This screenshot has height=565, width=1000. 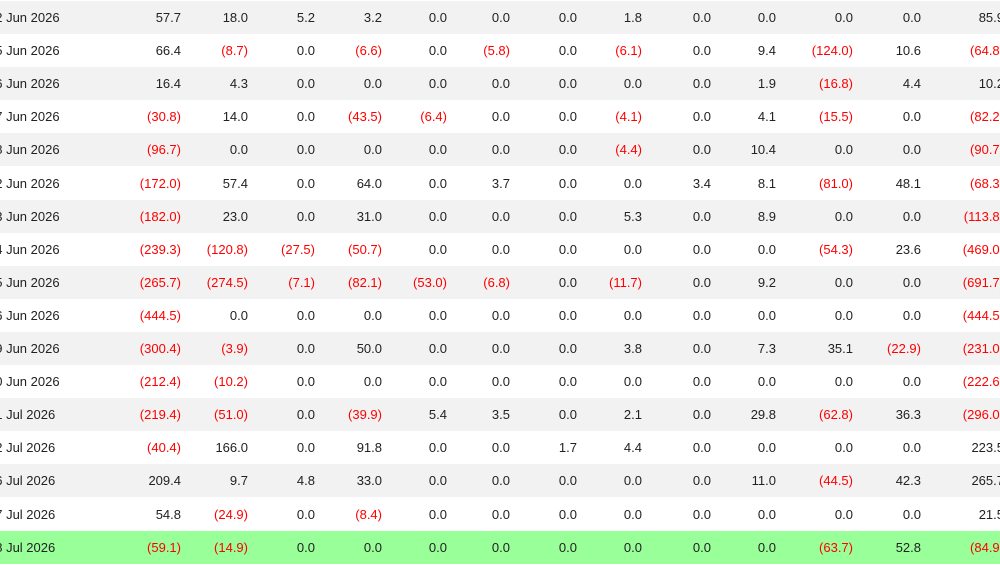 What do you see at coordinates (301, 282) in the screenshot?
I see `value-cell: (7.1)` at bounding box center [301, 282].